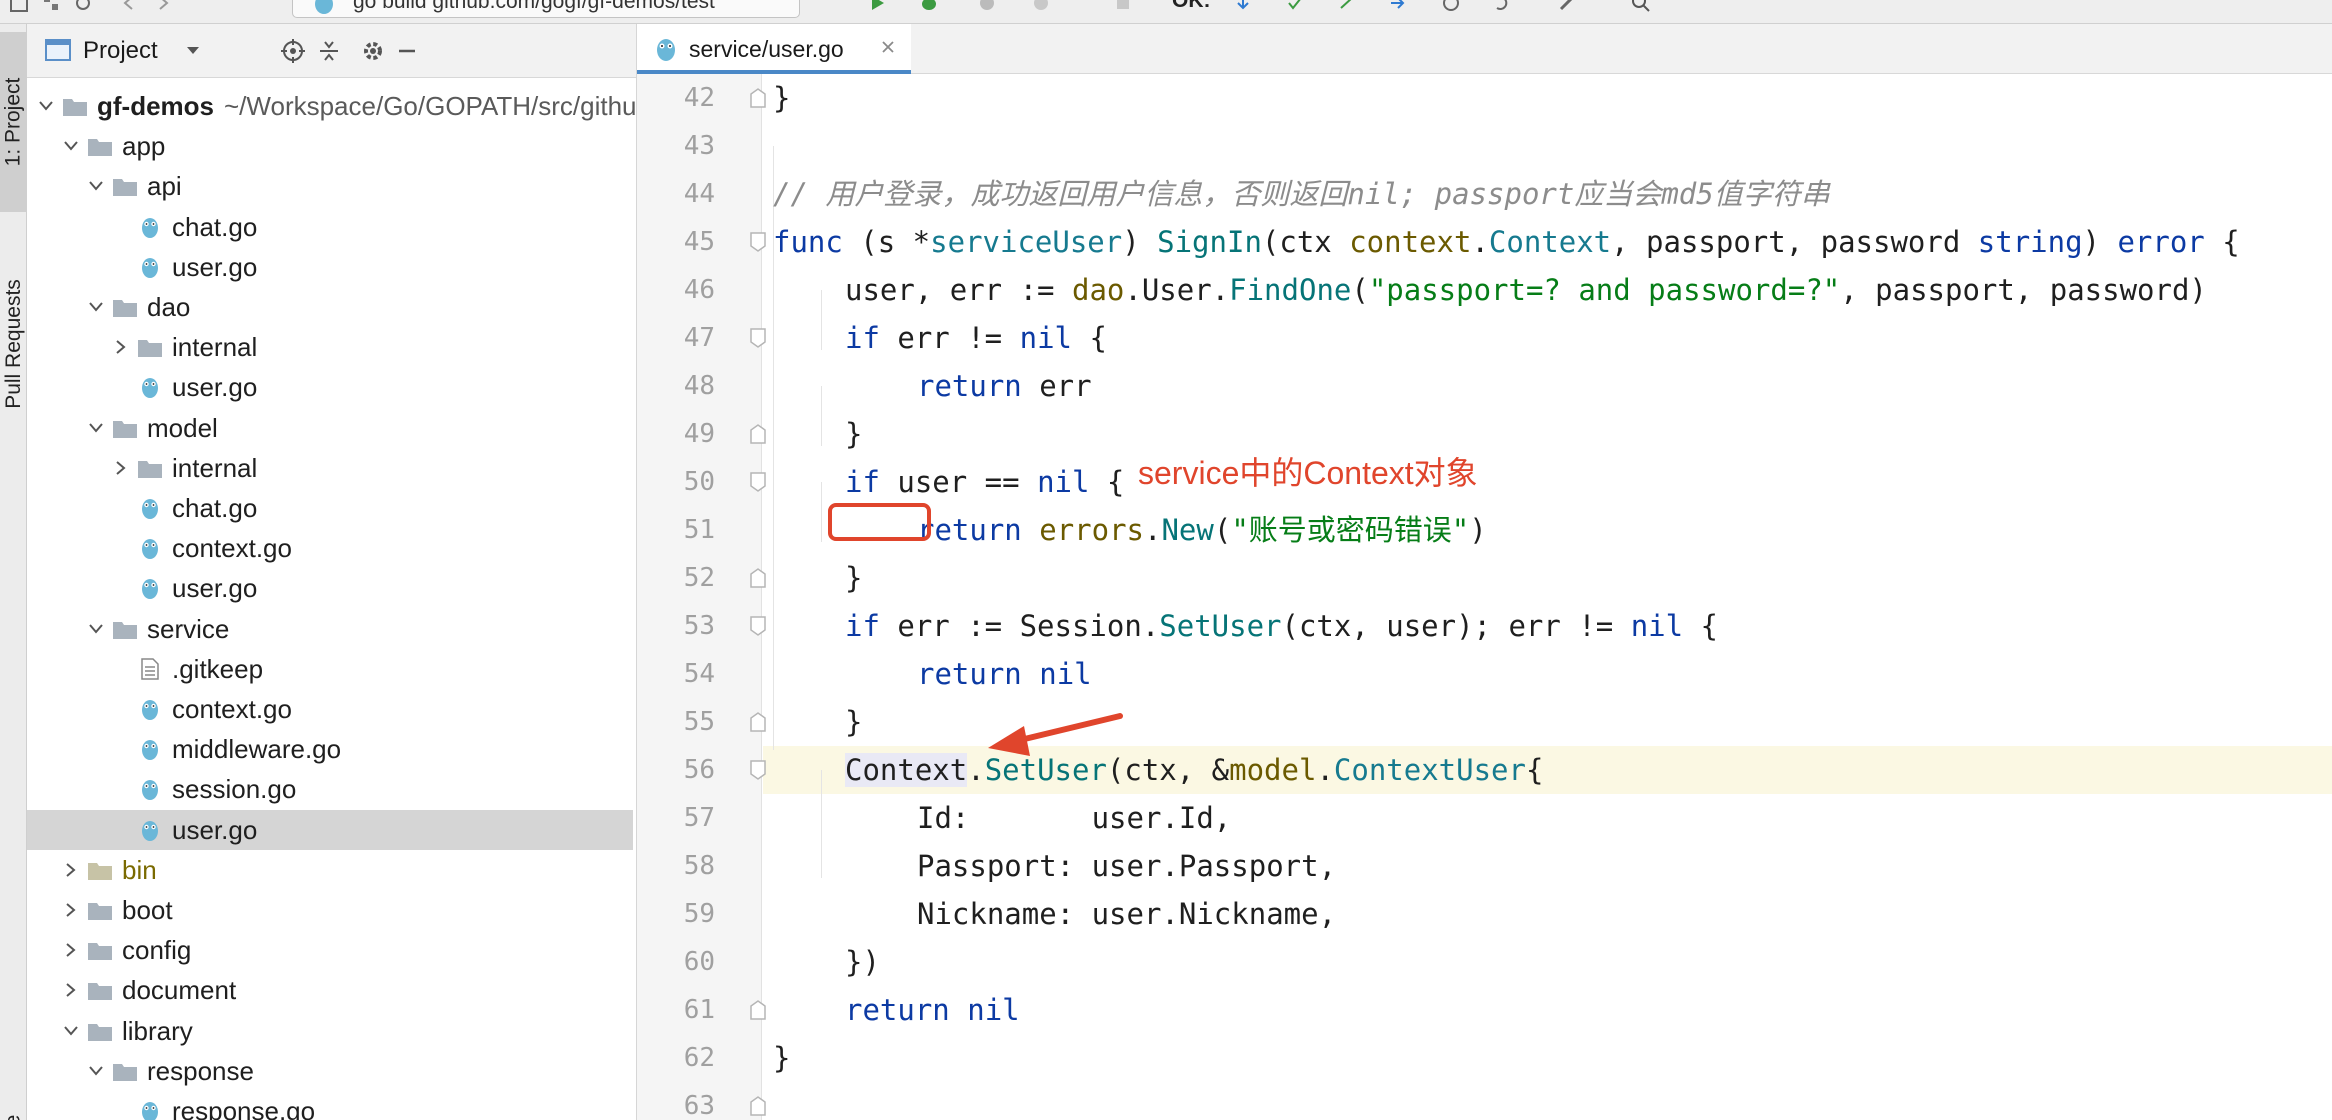 This screenshot has width=2332, height=1120. What do you see at coordinates (188, 629) in the screenshot?
I see `tree-item-label: service` at bounding box center [188, 629].